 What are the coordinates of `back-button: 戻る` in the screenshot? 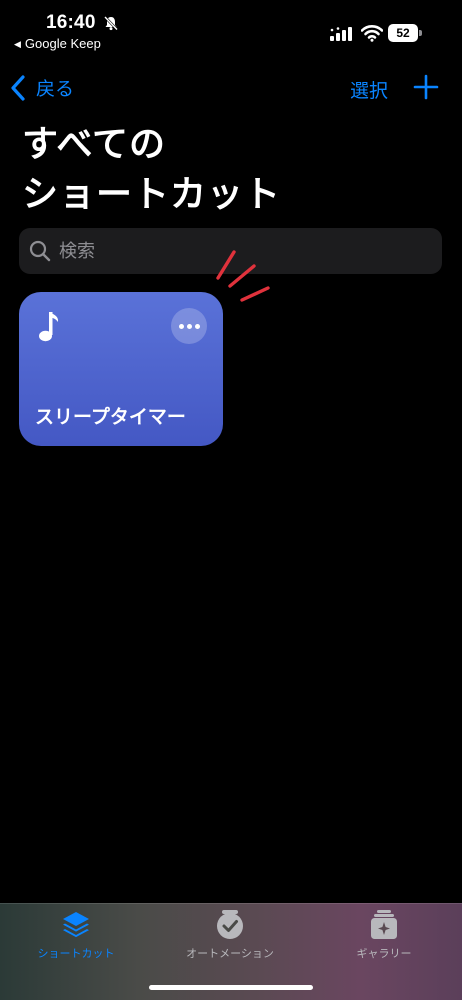 It's located at (42, 87).